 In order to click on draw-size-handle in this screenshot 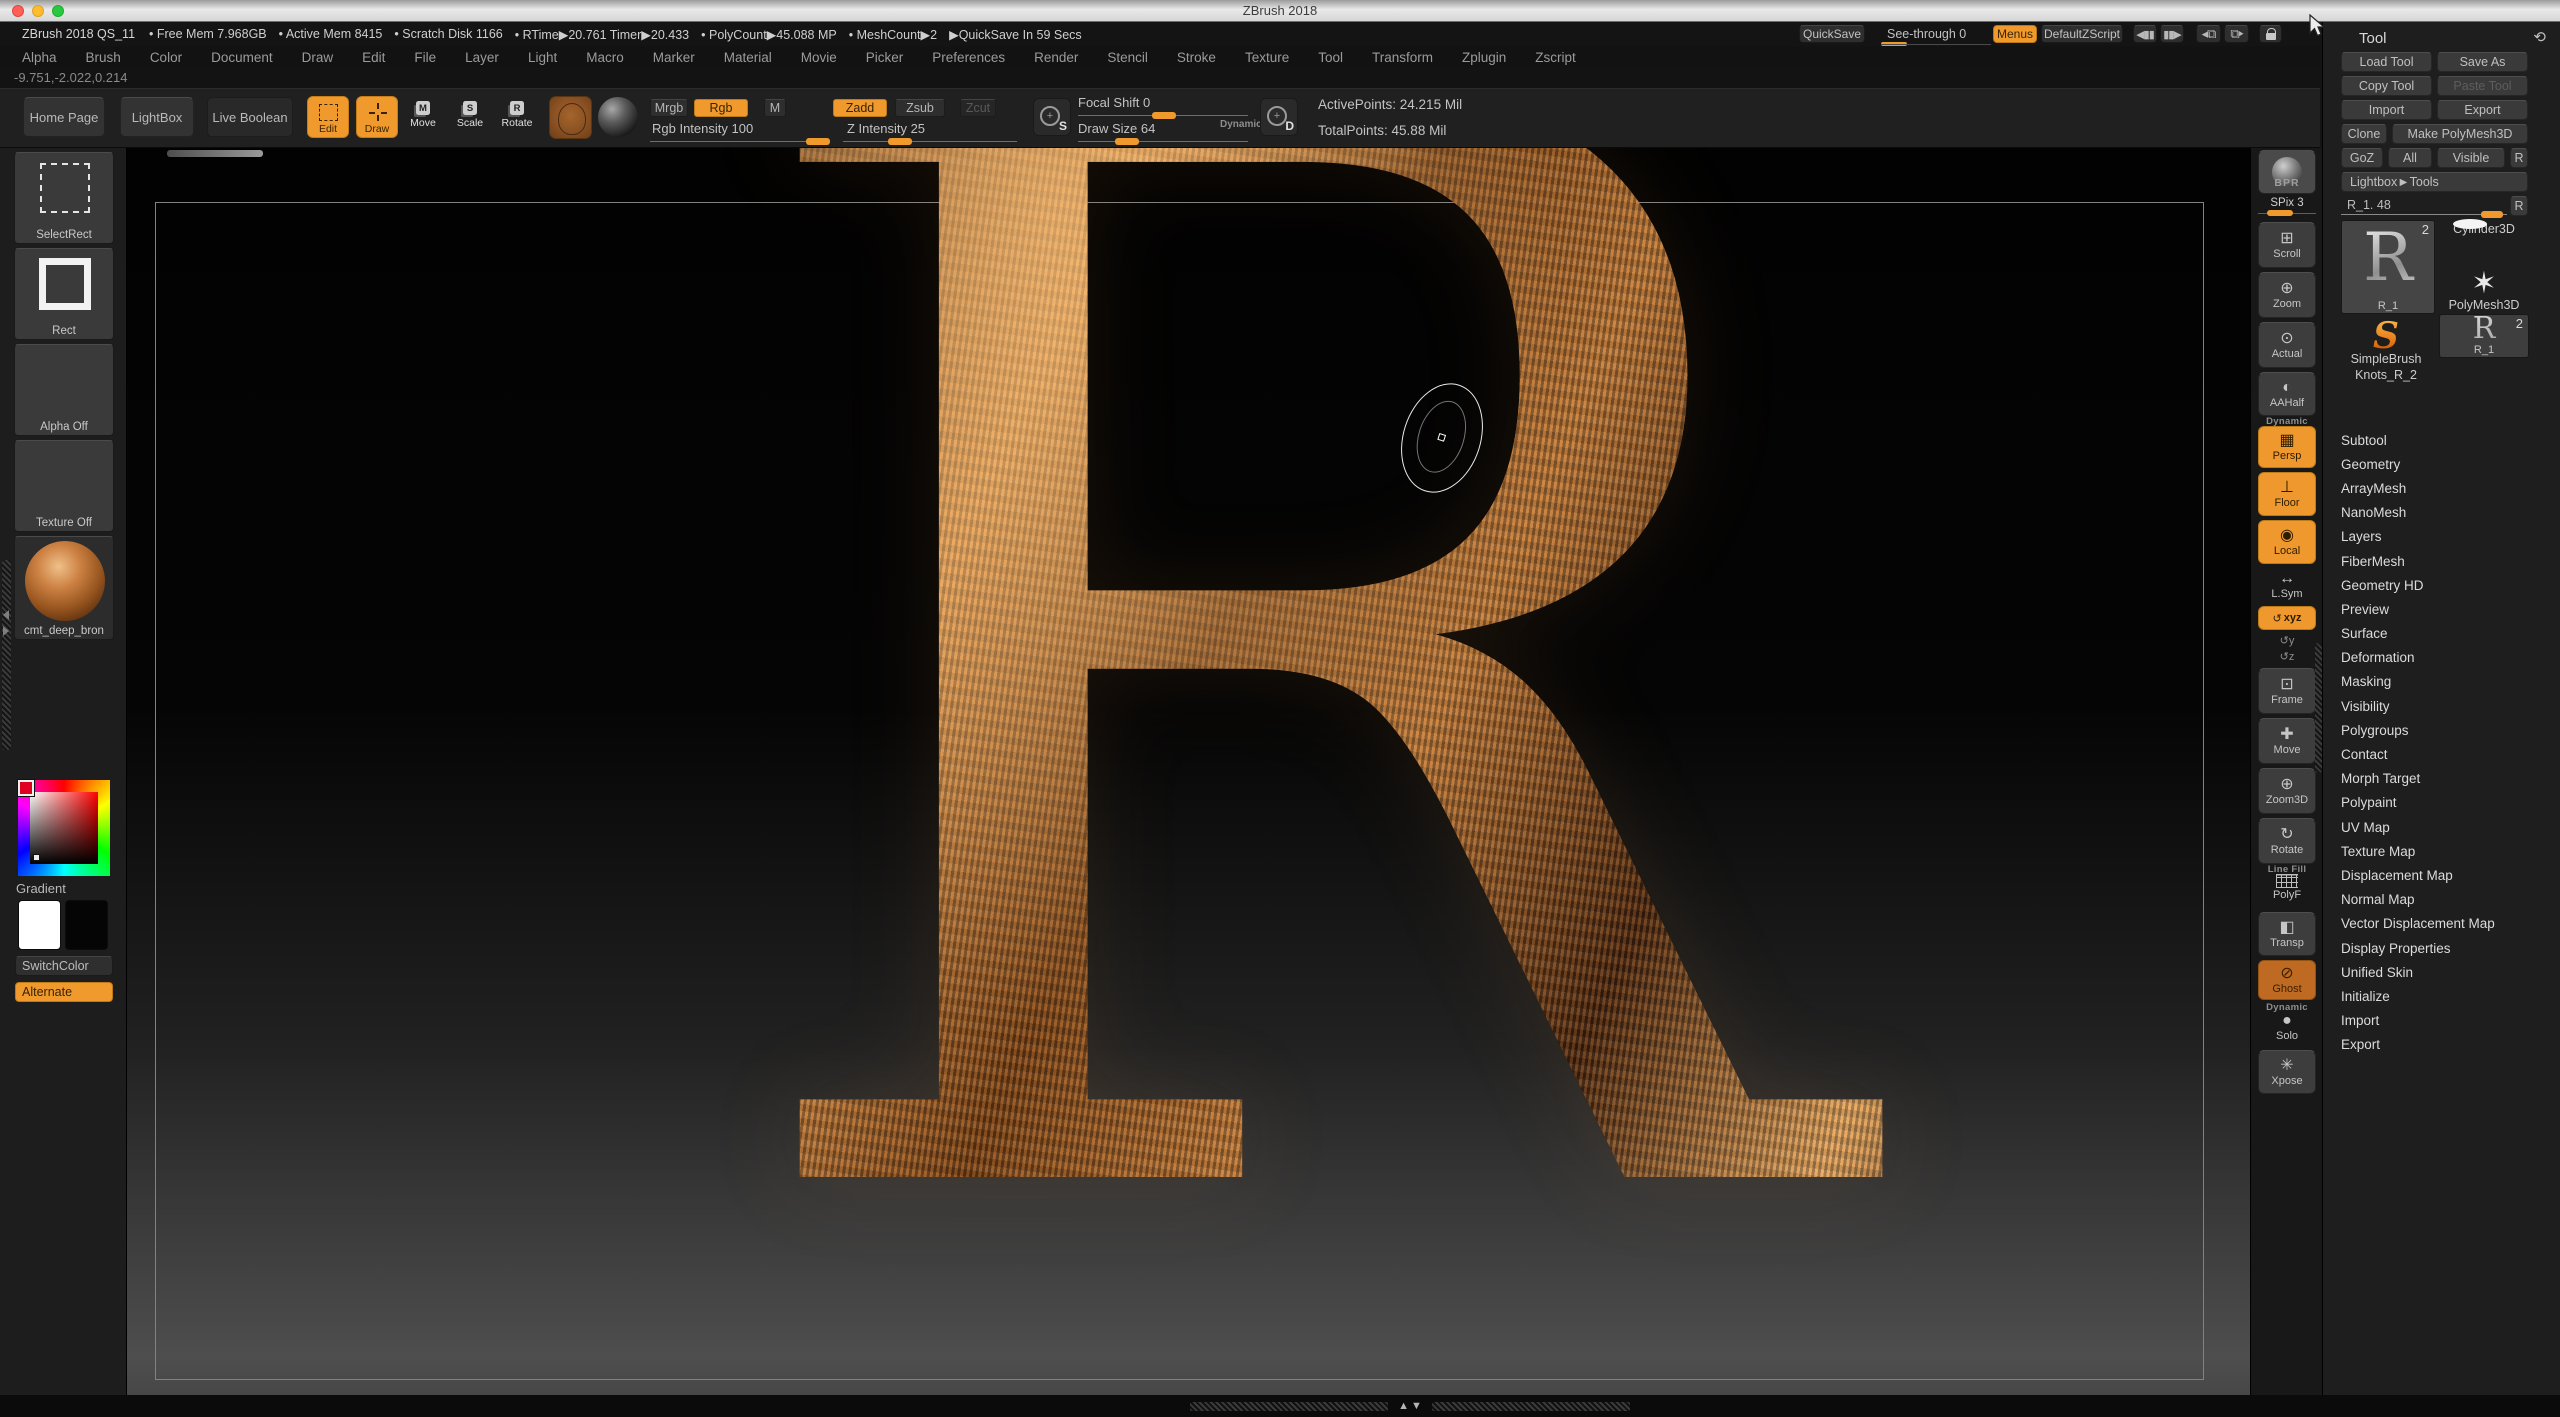, I will do `click(1127, 141)`.